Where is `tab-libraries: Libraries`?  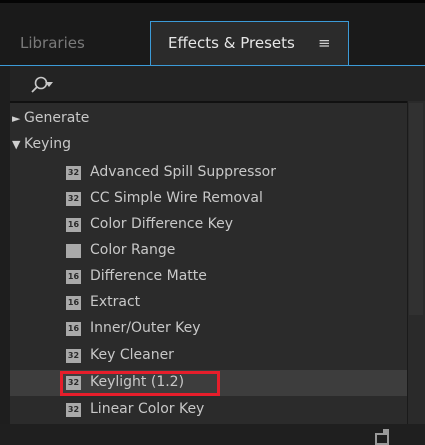
tab-libraries: Libraries is located at coordinates (52, 43).